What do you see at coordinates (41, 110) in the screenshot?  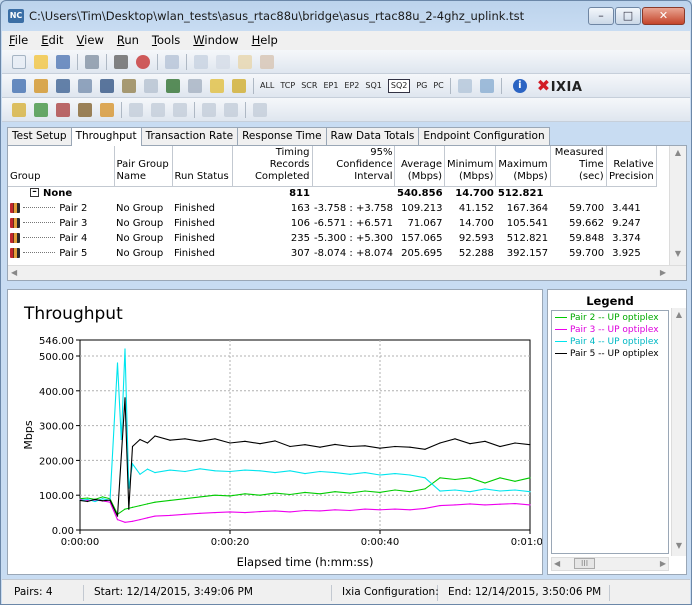 I see `run-fast-icon` at bounding box center [41, 110].